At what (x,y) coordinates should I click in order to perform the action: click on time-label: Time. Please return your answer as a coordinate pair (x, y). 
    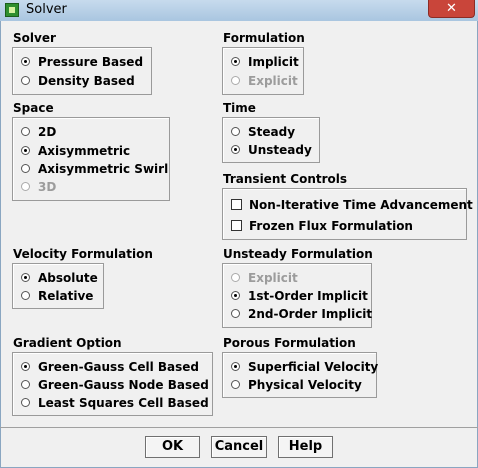
    Looking at the image, I should click on (239, 108).